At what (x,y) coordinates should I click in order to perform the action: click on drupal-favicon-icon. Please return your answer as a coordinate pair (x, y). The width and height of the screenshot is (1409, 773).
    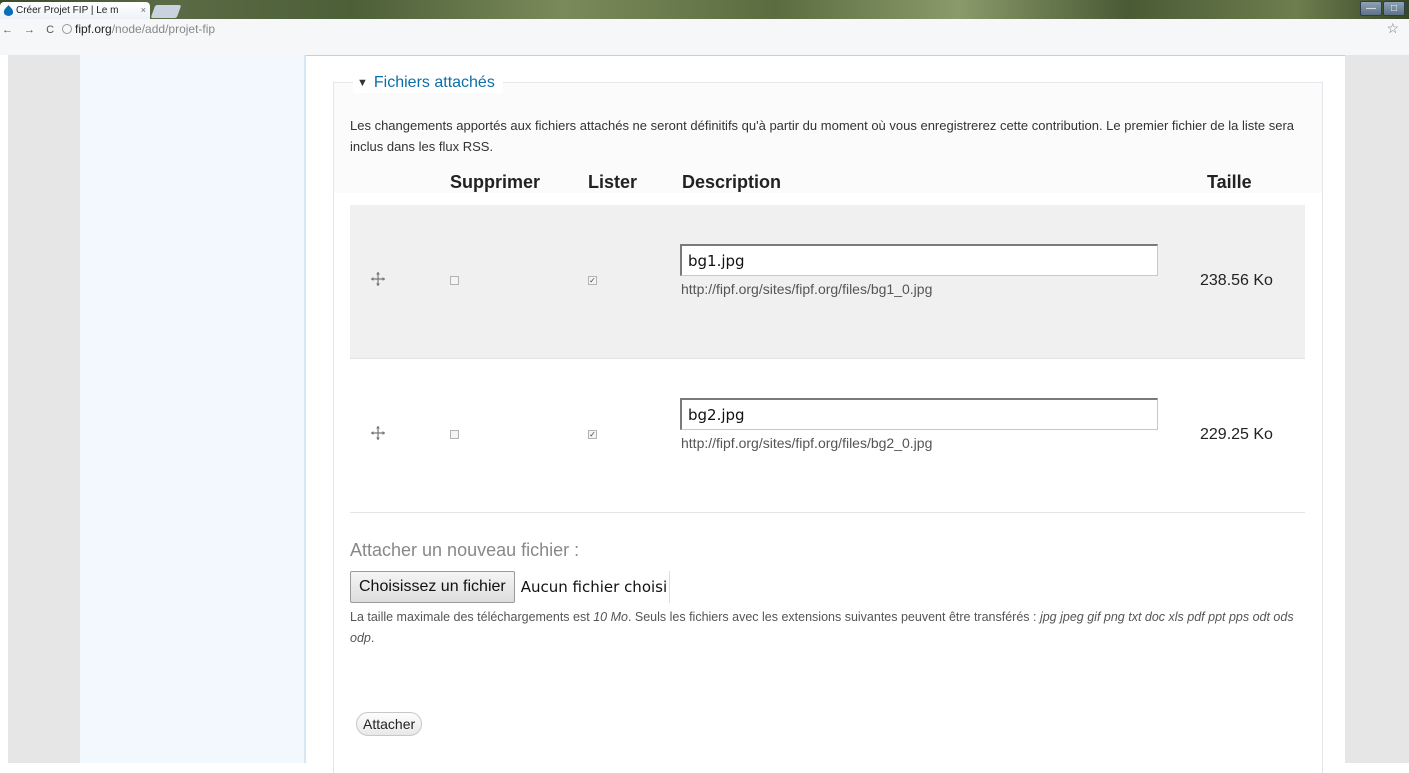
    Looking at the image, I should click on (8, 10).